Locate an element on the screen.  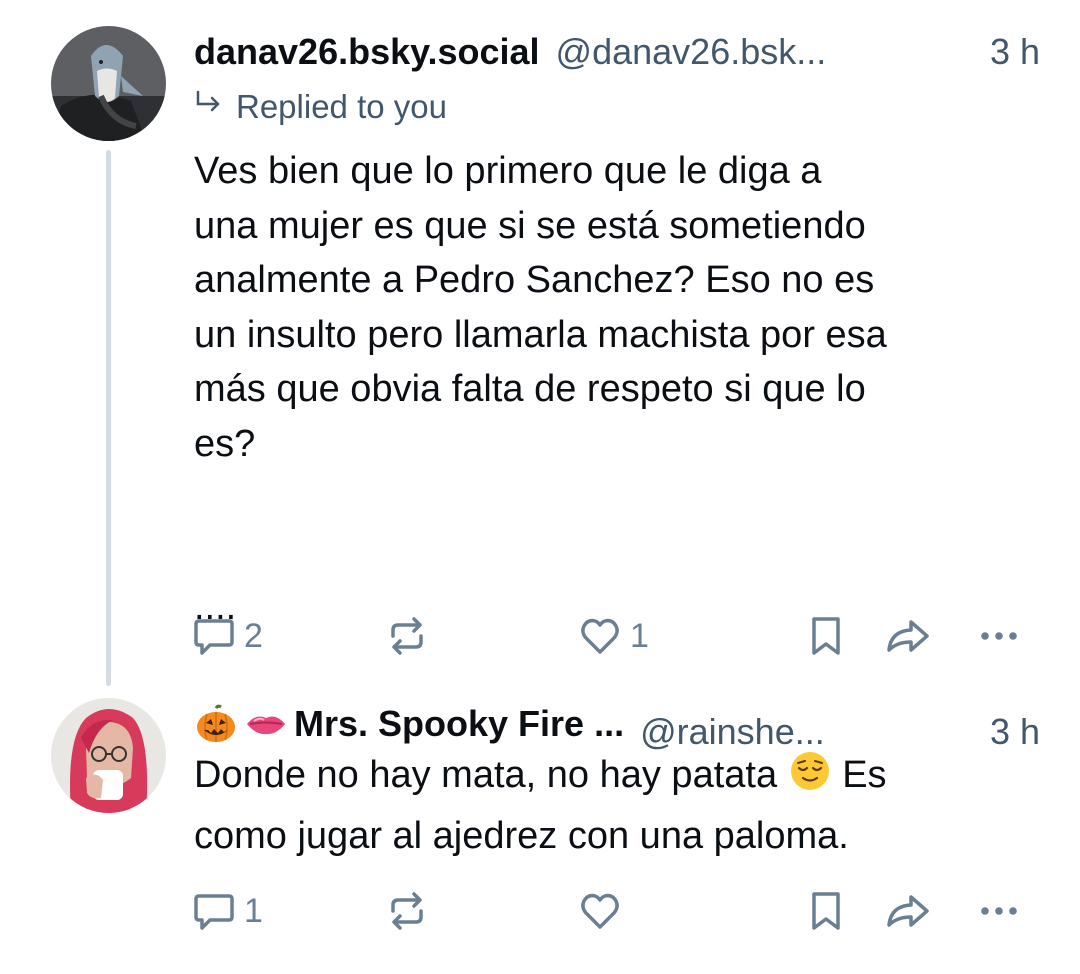
reply-button: 2 is located at coordinates (227, 636).